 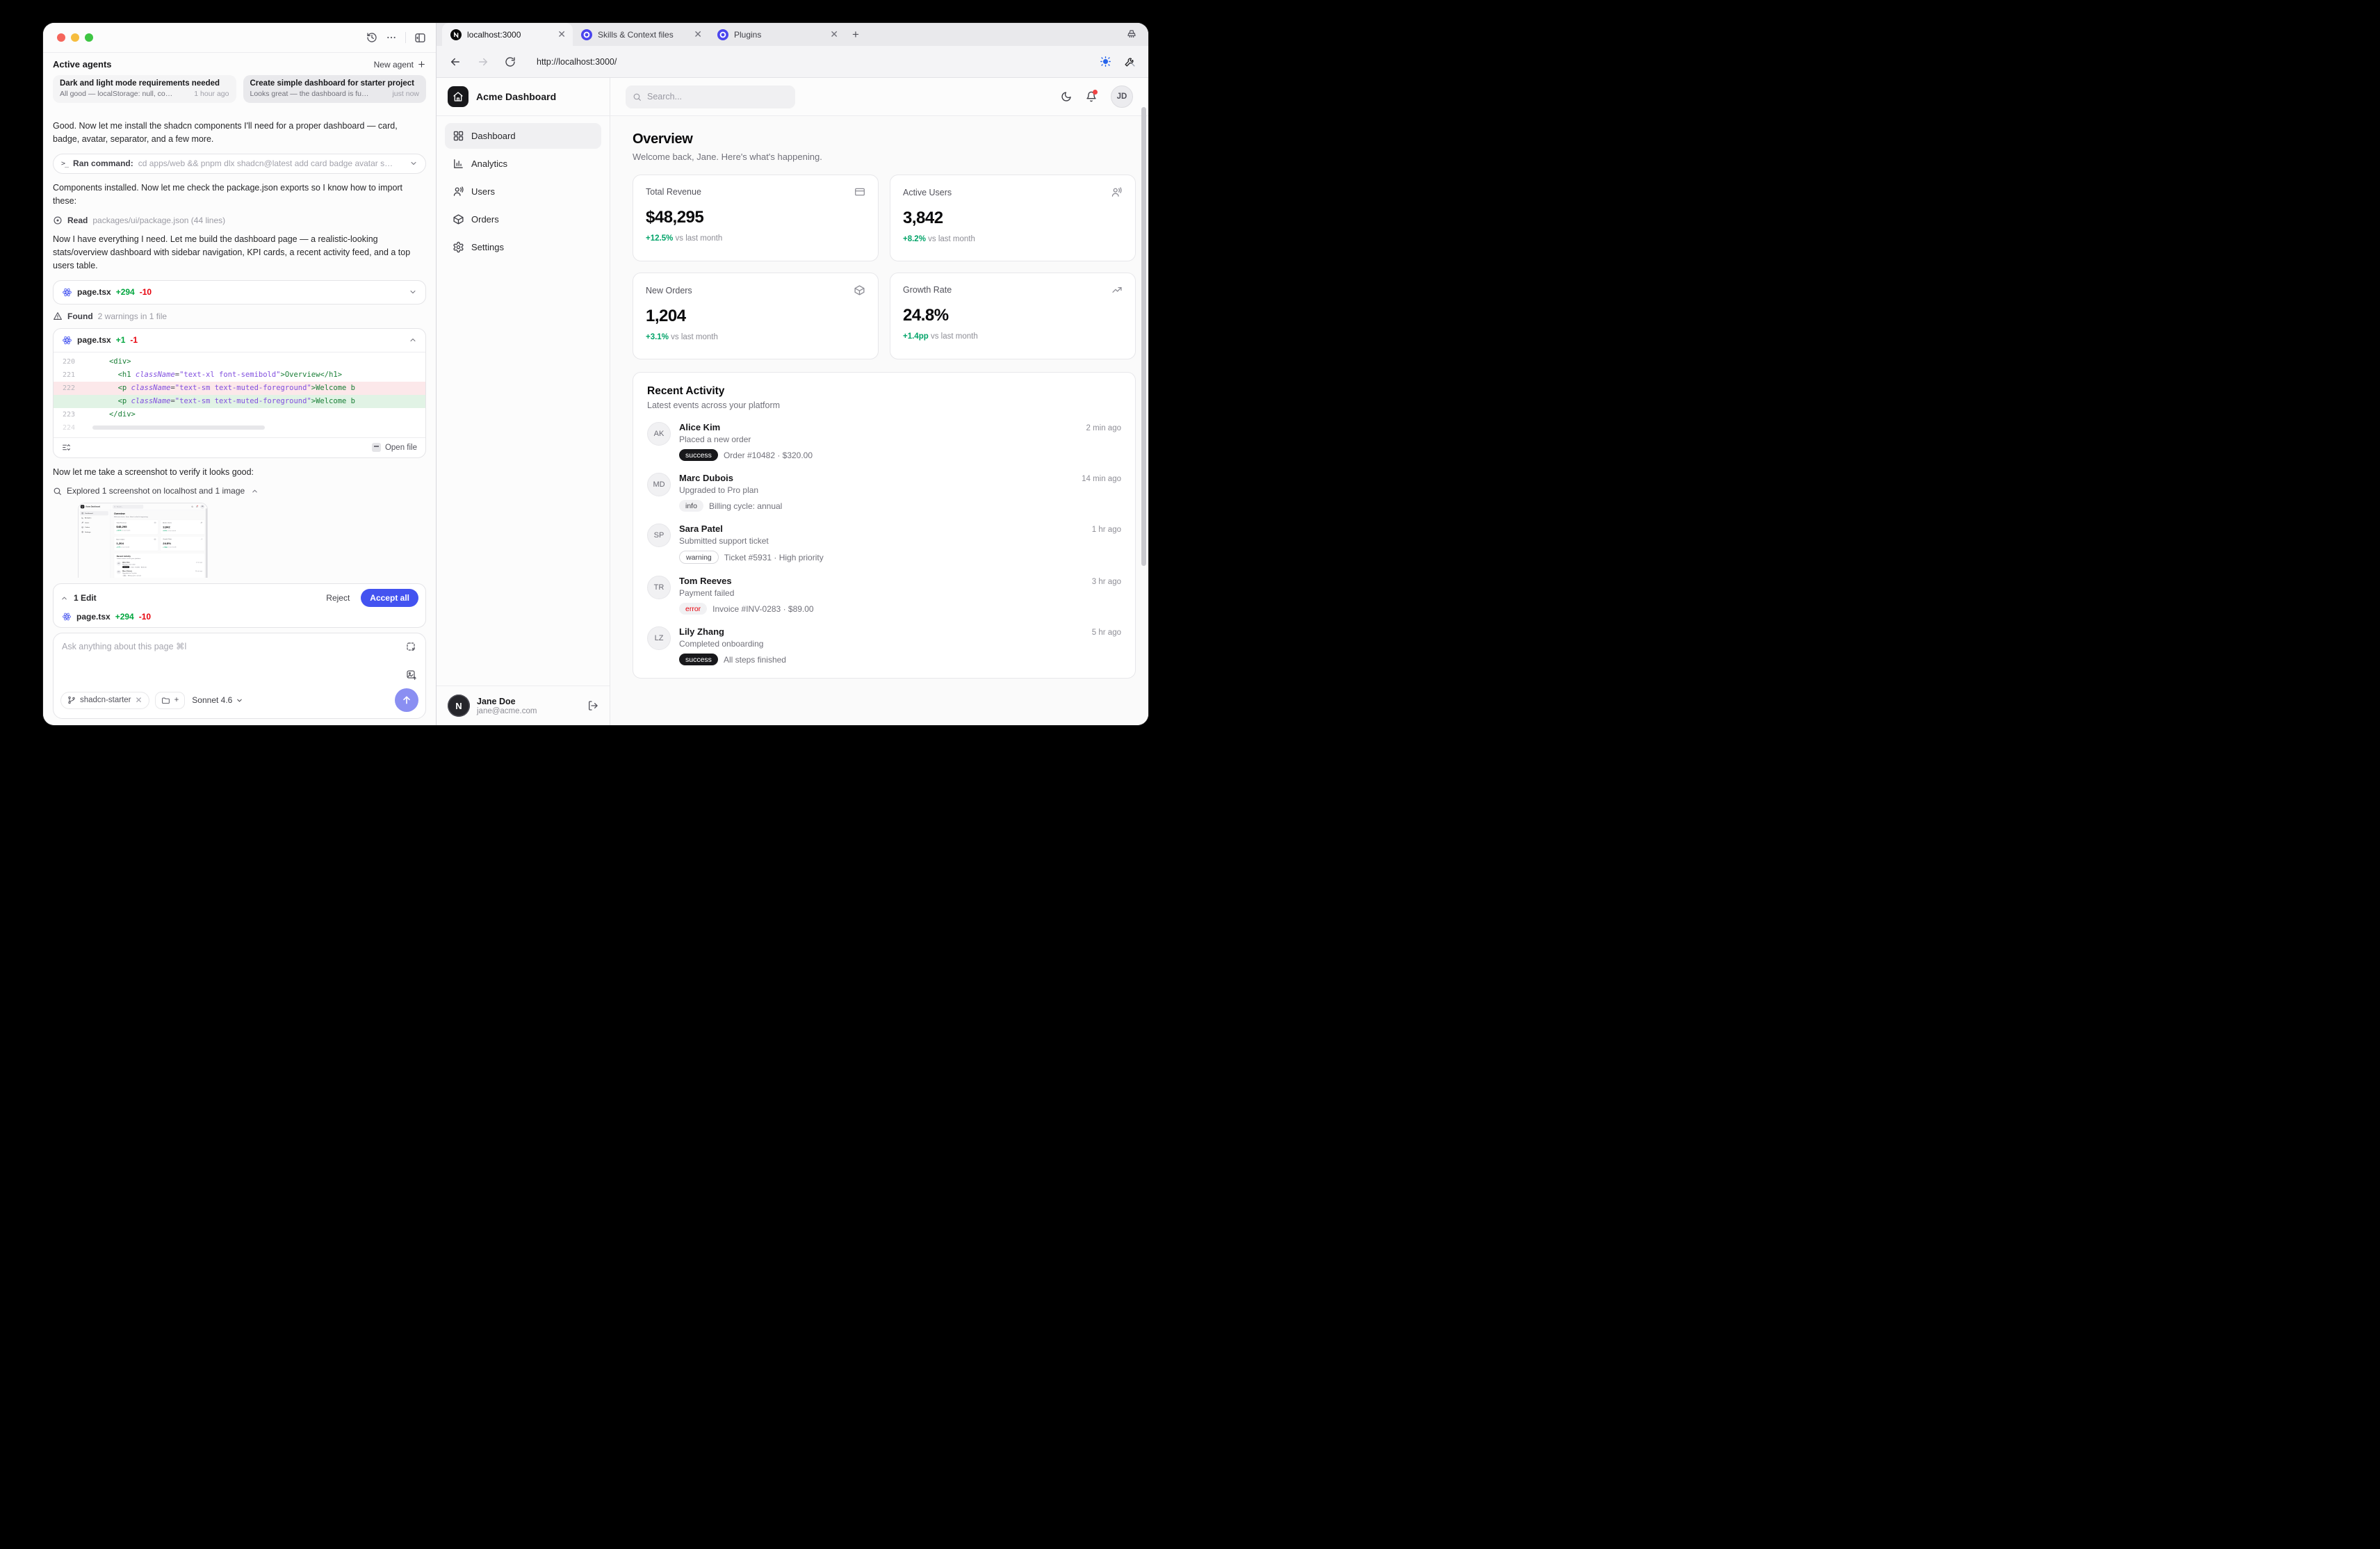 What do you see at coordinates (485, 220) in the screenshot?
I see `nav-item-label: Orders` at bounding box center [485, 220].